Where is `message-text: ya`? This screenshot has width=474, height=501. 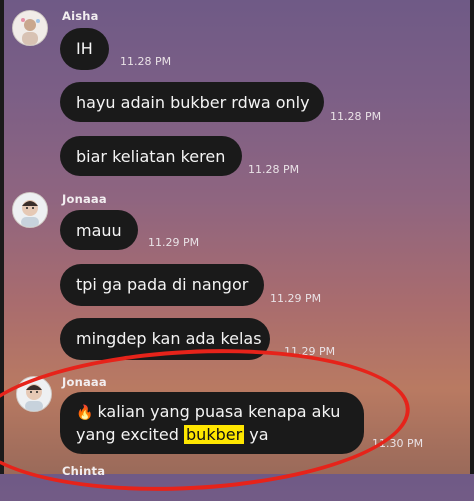 message-text: ya is located at coordinates (256, 434).